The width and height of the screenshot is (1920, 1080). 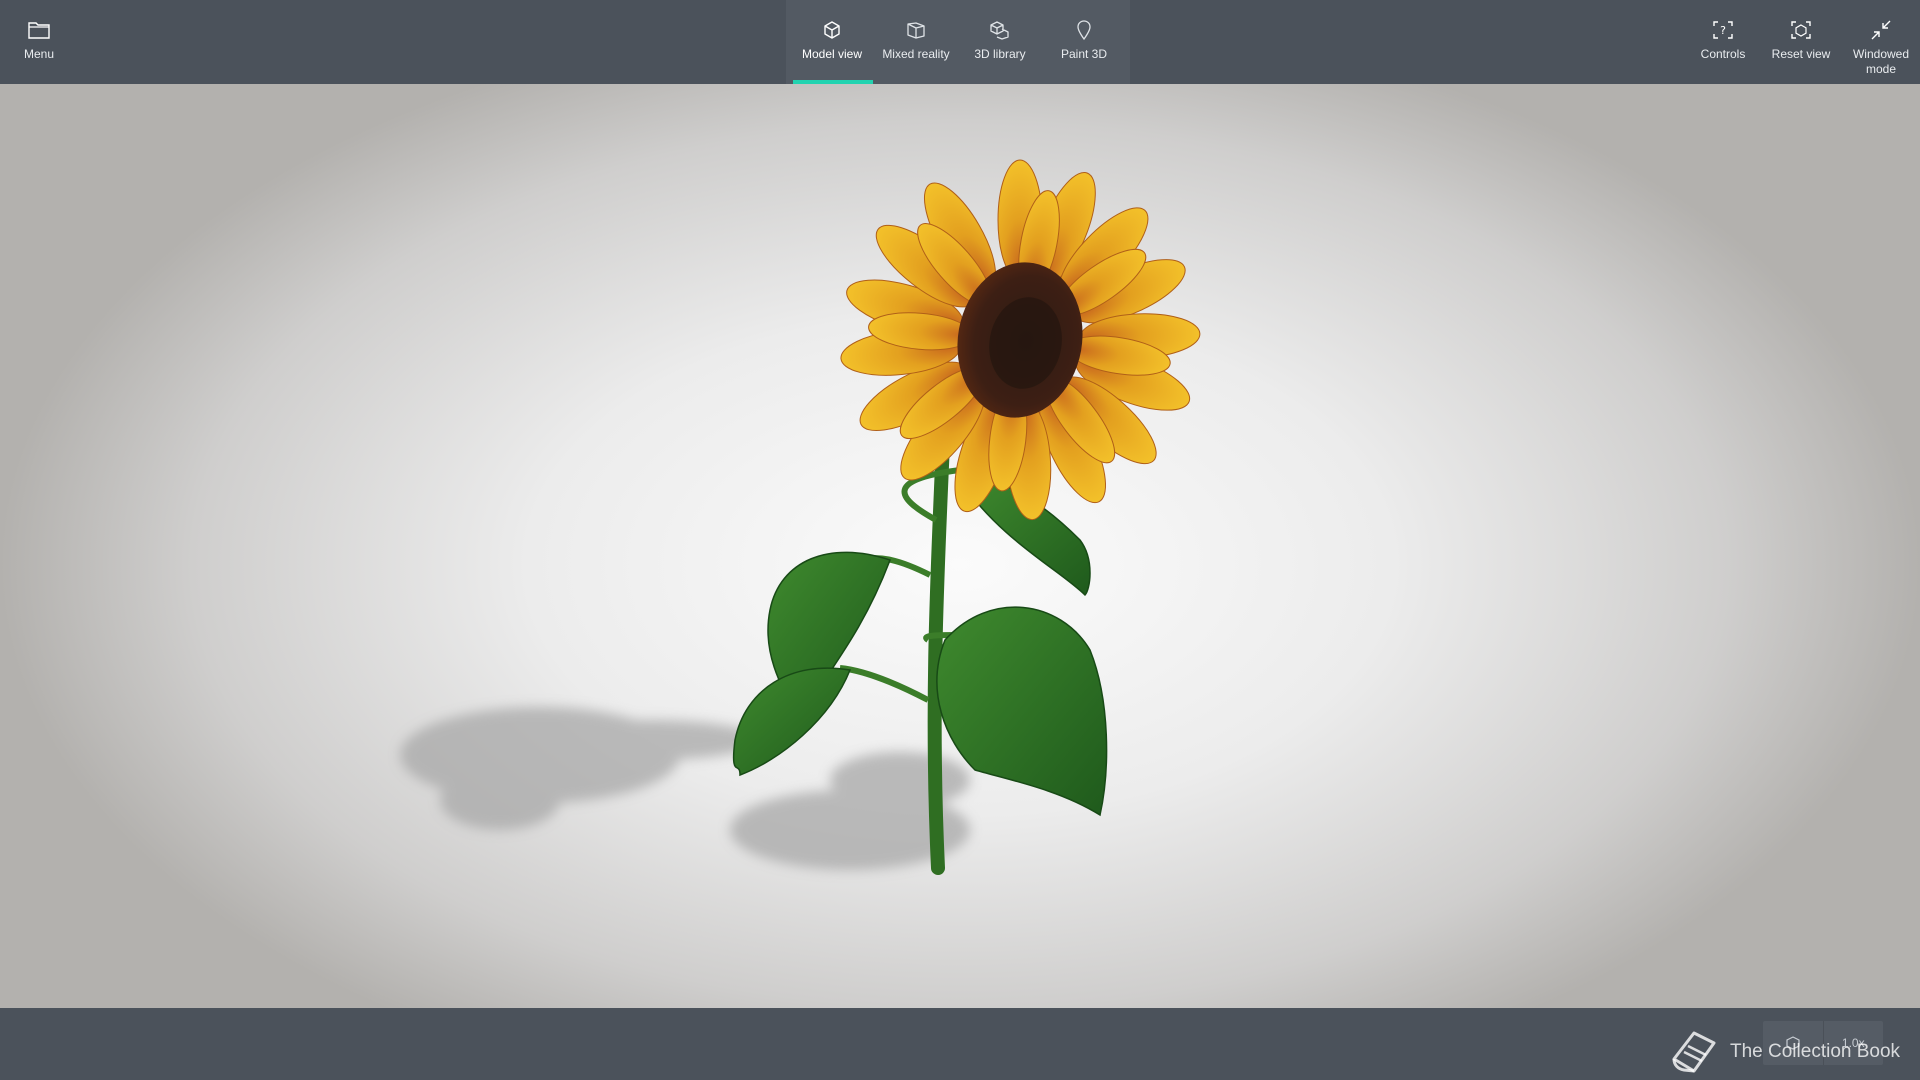 I want to click on controls-icon: ?, so click(x=1723, y=30).